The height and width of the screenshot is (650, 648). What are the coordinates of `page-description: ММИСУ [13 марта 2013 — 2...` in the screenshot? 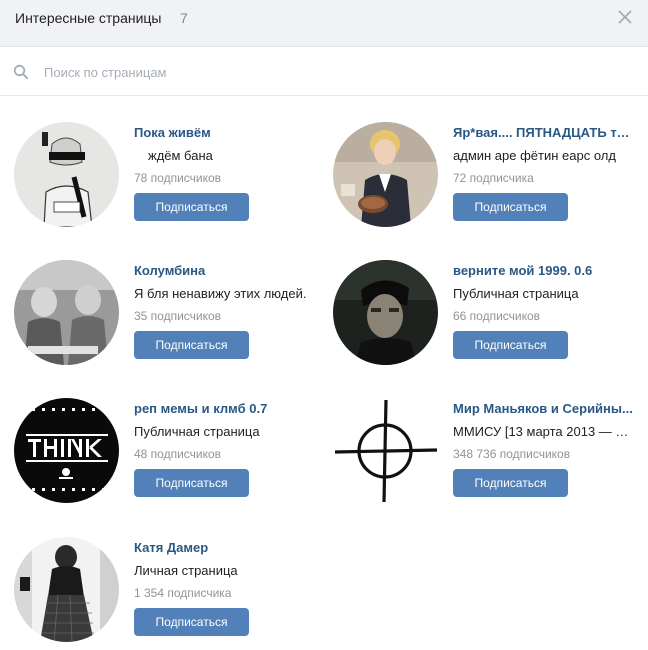 It's located at (543, 431).